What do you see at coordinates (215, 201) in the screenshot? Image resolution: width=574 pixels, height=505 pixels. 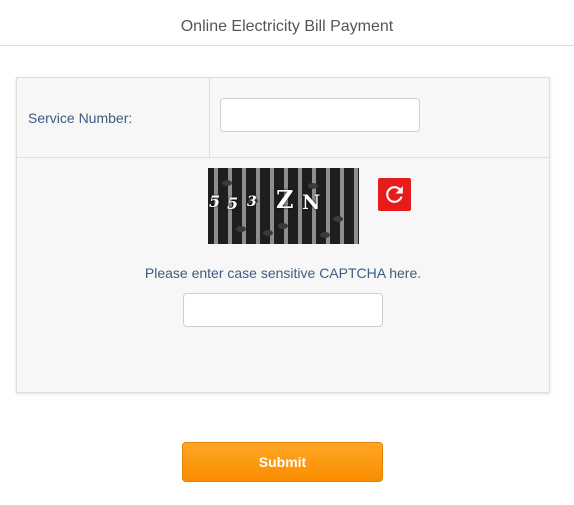 I see `captcha-char-1: 5` at bounding box center [215, 201].